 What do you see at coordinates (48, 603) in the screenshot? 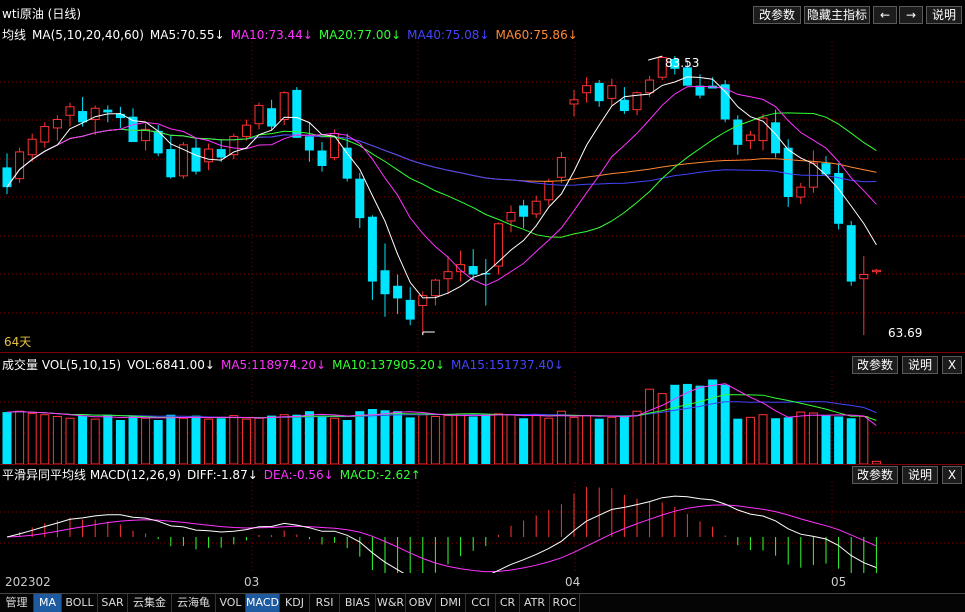
I see `tab-ma: MA` at bounding box center [48, 603].